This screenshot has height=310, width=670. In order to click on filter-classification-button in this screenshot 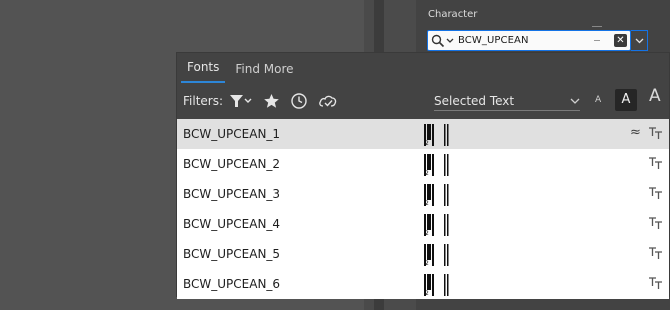, I will do `click(241, 101)`.